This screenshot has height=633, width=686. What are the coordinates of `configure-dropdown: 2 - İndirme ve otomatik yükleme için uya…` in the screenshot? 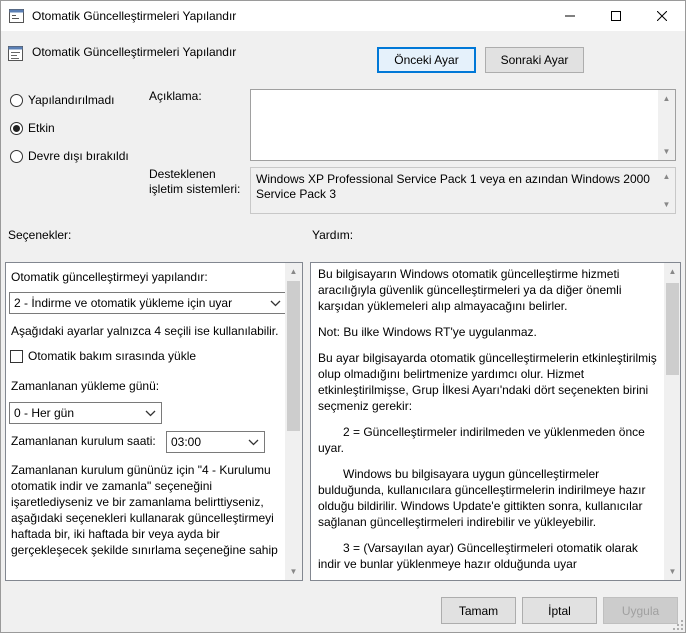 It's located at (148, 303).